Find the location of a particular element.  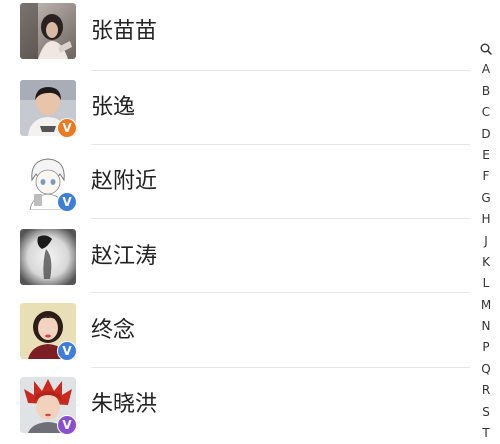

index-letters: ABCDEFGHJKLMNPQRST is located at coordinates (486, 251).